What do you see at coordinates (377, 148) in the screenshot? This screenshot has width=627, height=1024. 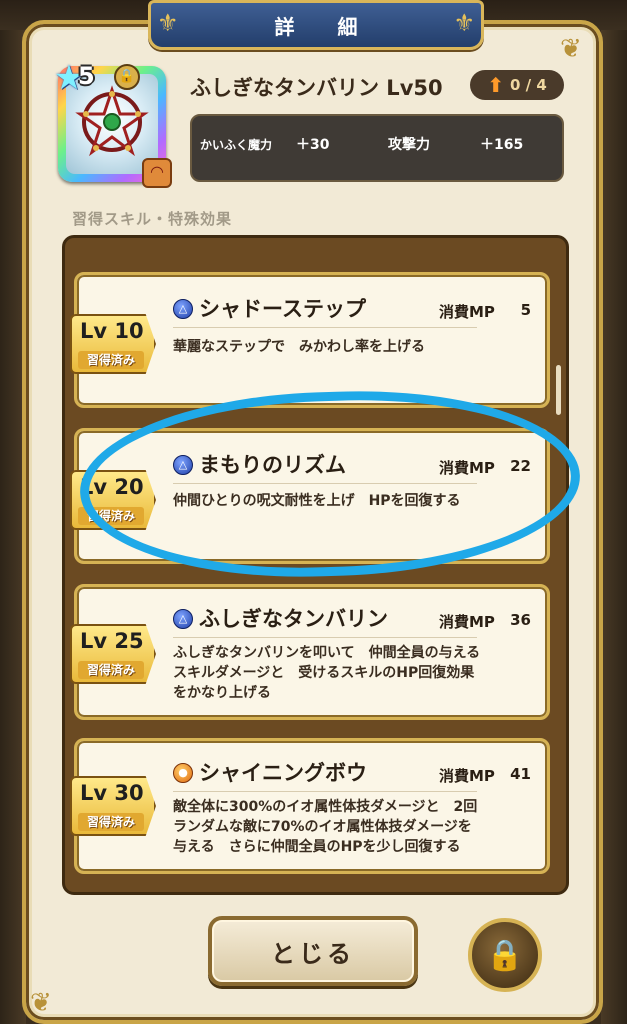 I see `stats-box: かいふく魔力 ＋30 攻撃力 ＋165` at bounding box center [377, 148].